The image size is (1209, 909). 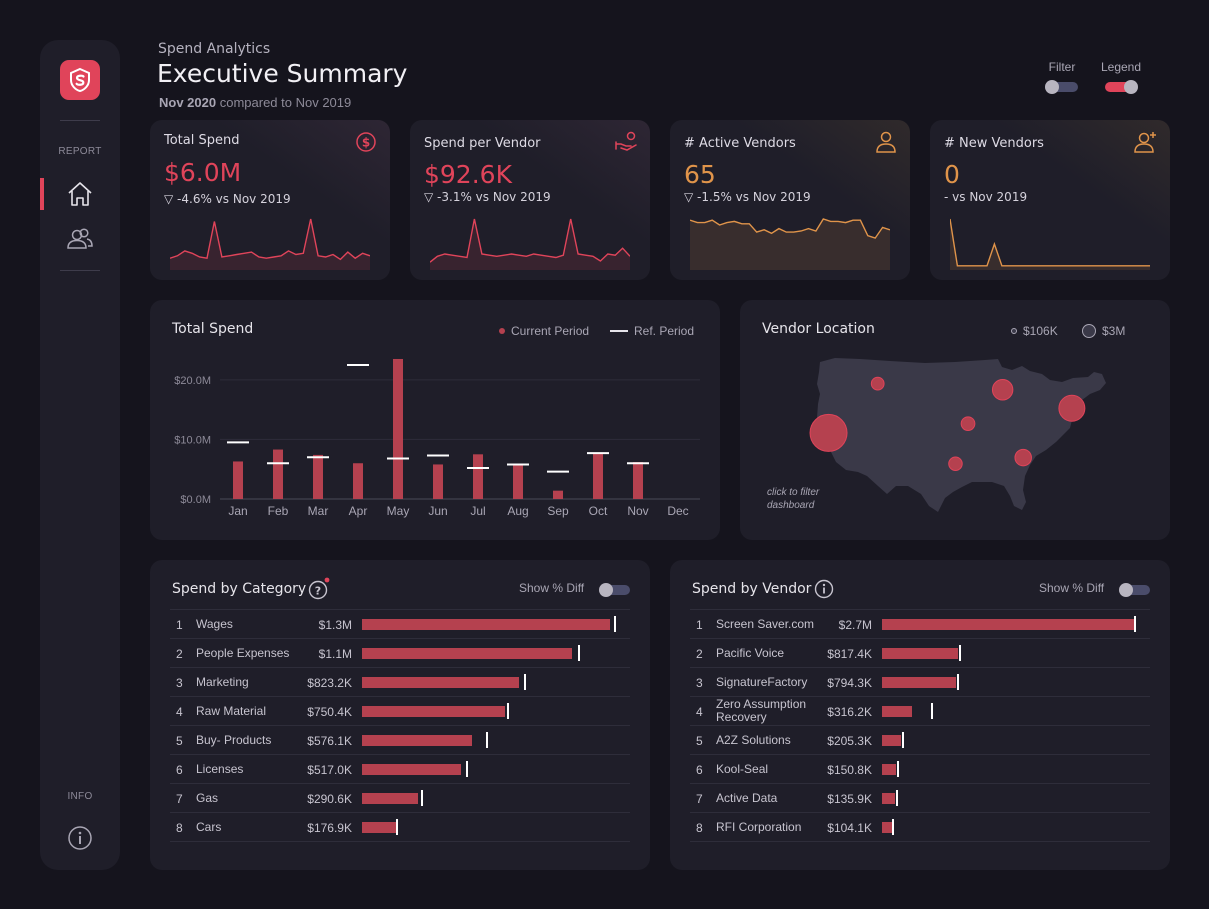 What do you see at coordinates (468, 174) in the screenshot?
I see `kpi-value: $92.6K` at bounding box center [468, 174].